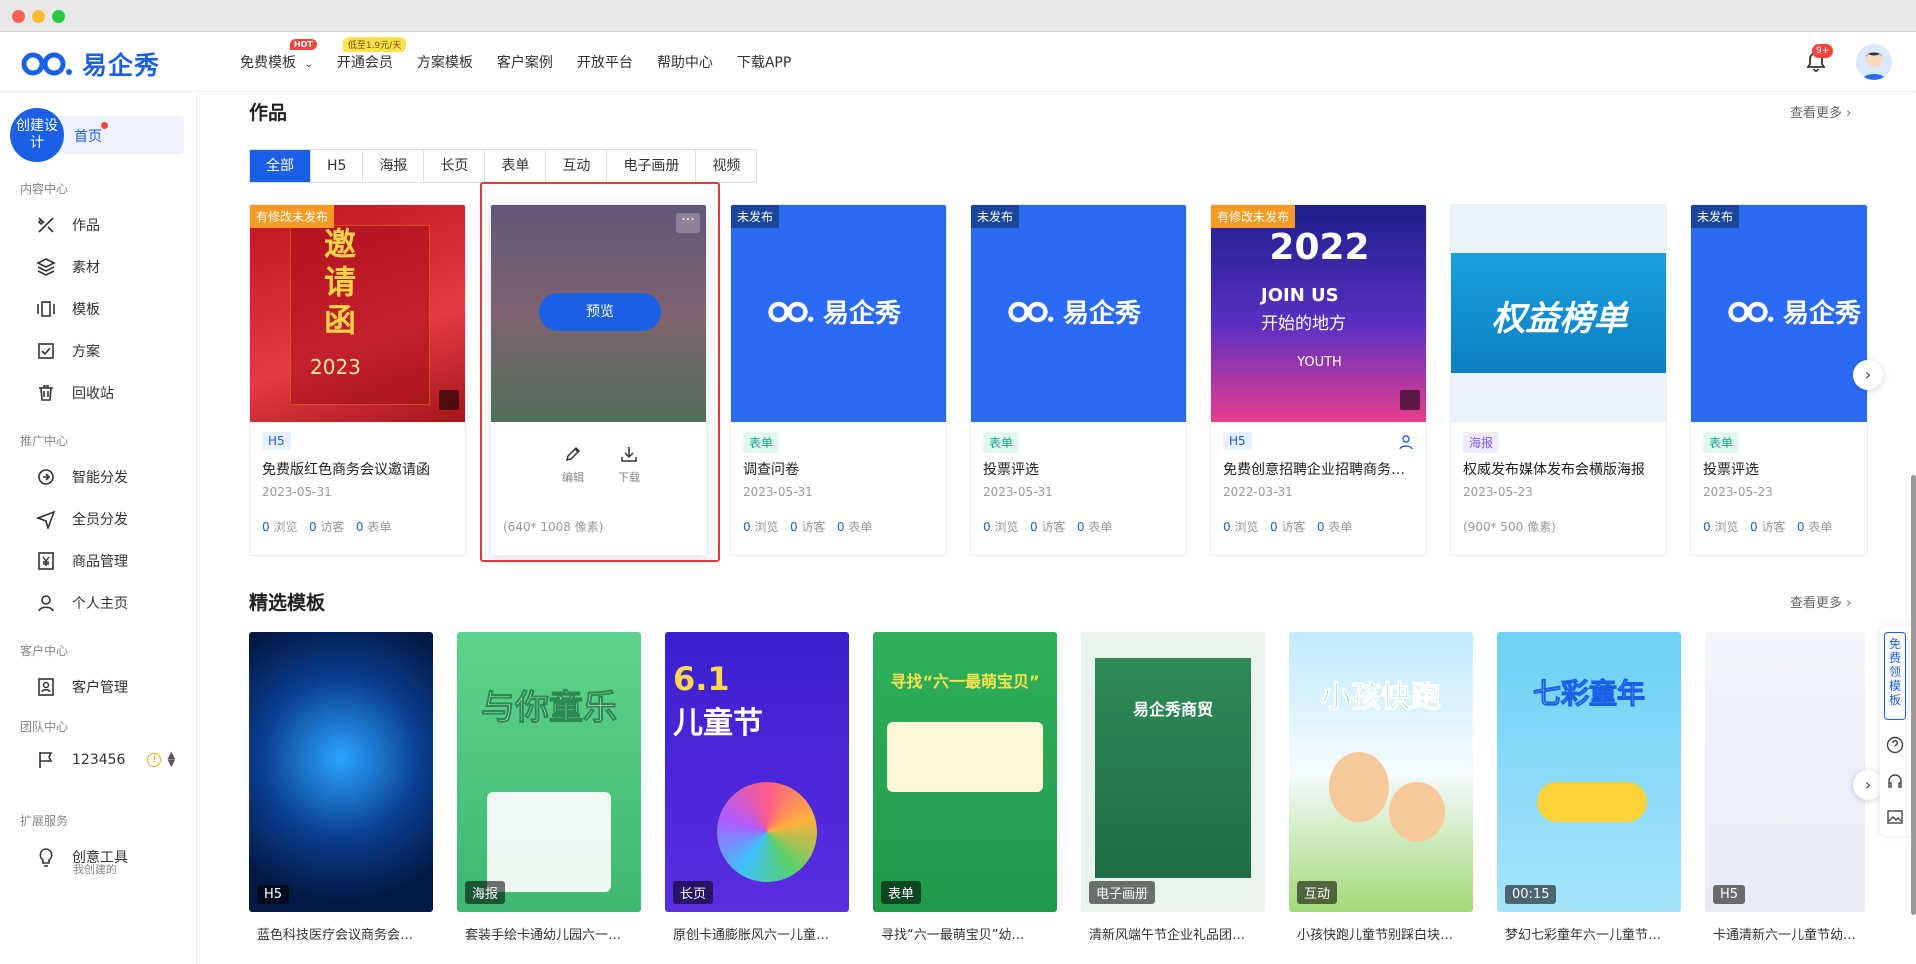  What do you see at coordinates (652, 166) in the screenshot?
I see `tab-e-album: 电子画册` at bounding box center [652, 166].